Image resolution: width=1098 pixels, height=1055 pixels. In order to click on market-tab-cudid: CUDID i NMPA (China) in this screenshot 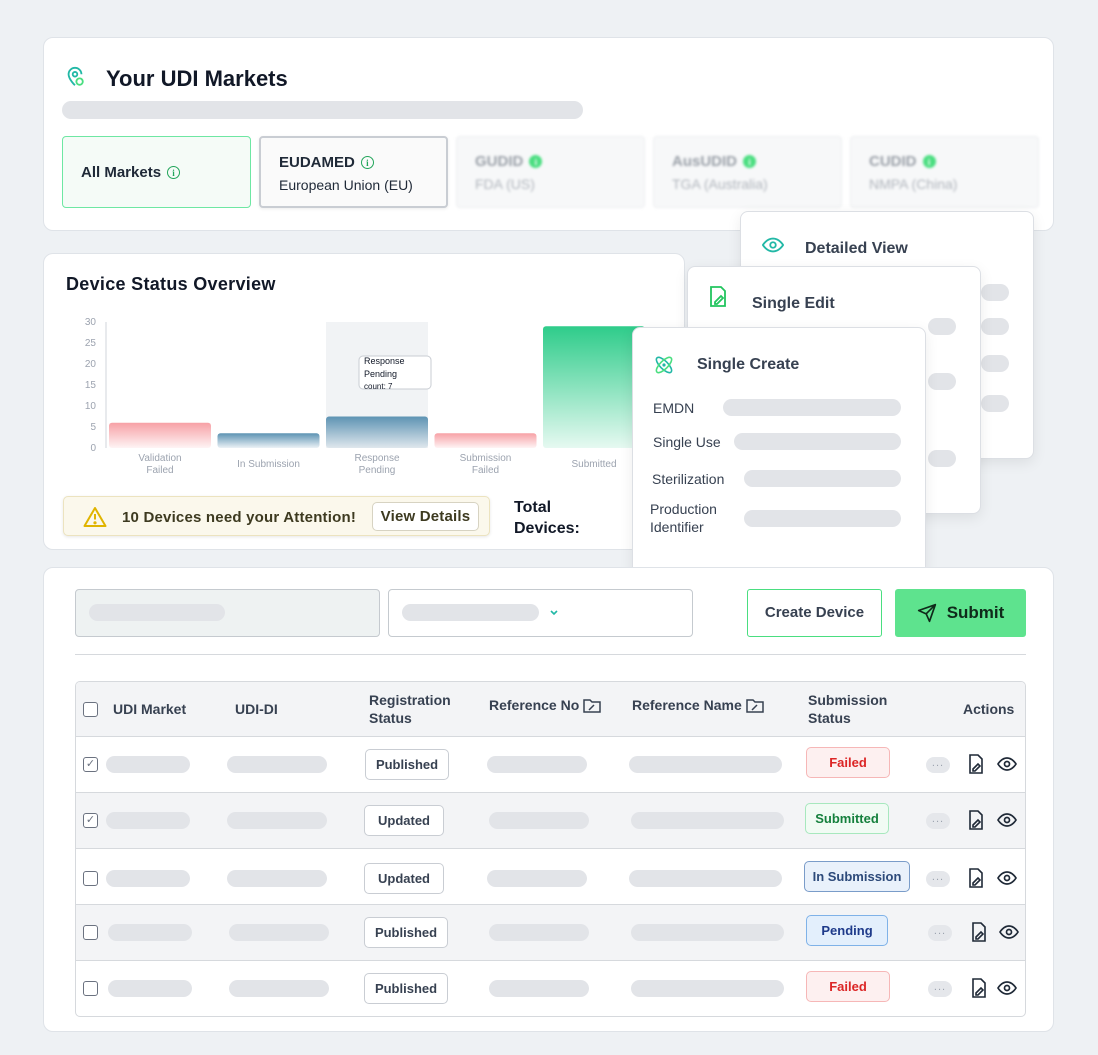, I will do `click(944, 172)`.